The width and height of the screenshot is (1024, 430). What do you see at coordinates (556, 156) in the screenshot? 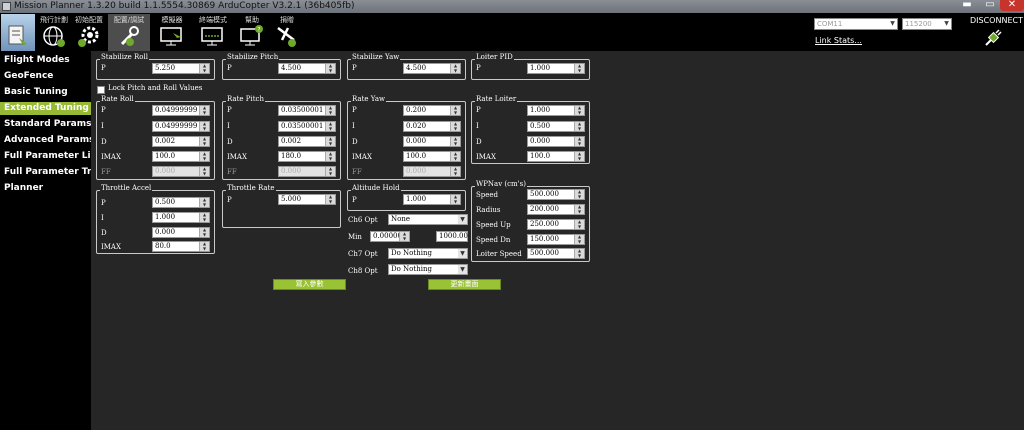
I see `rate-loiter-imax-input: 100.0 ▲ ▼` at bounding box center [556, 156].